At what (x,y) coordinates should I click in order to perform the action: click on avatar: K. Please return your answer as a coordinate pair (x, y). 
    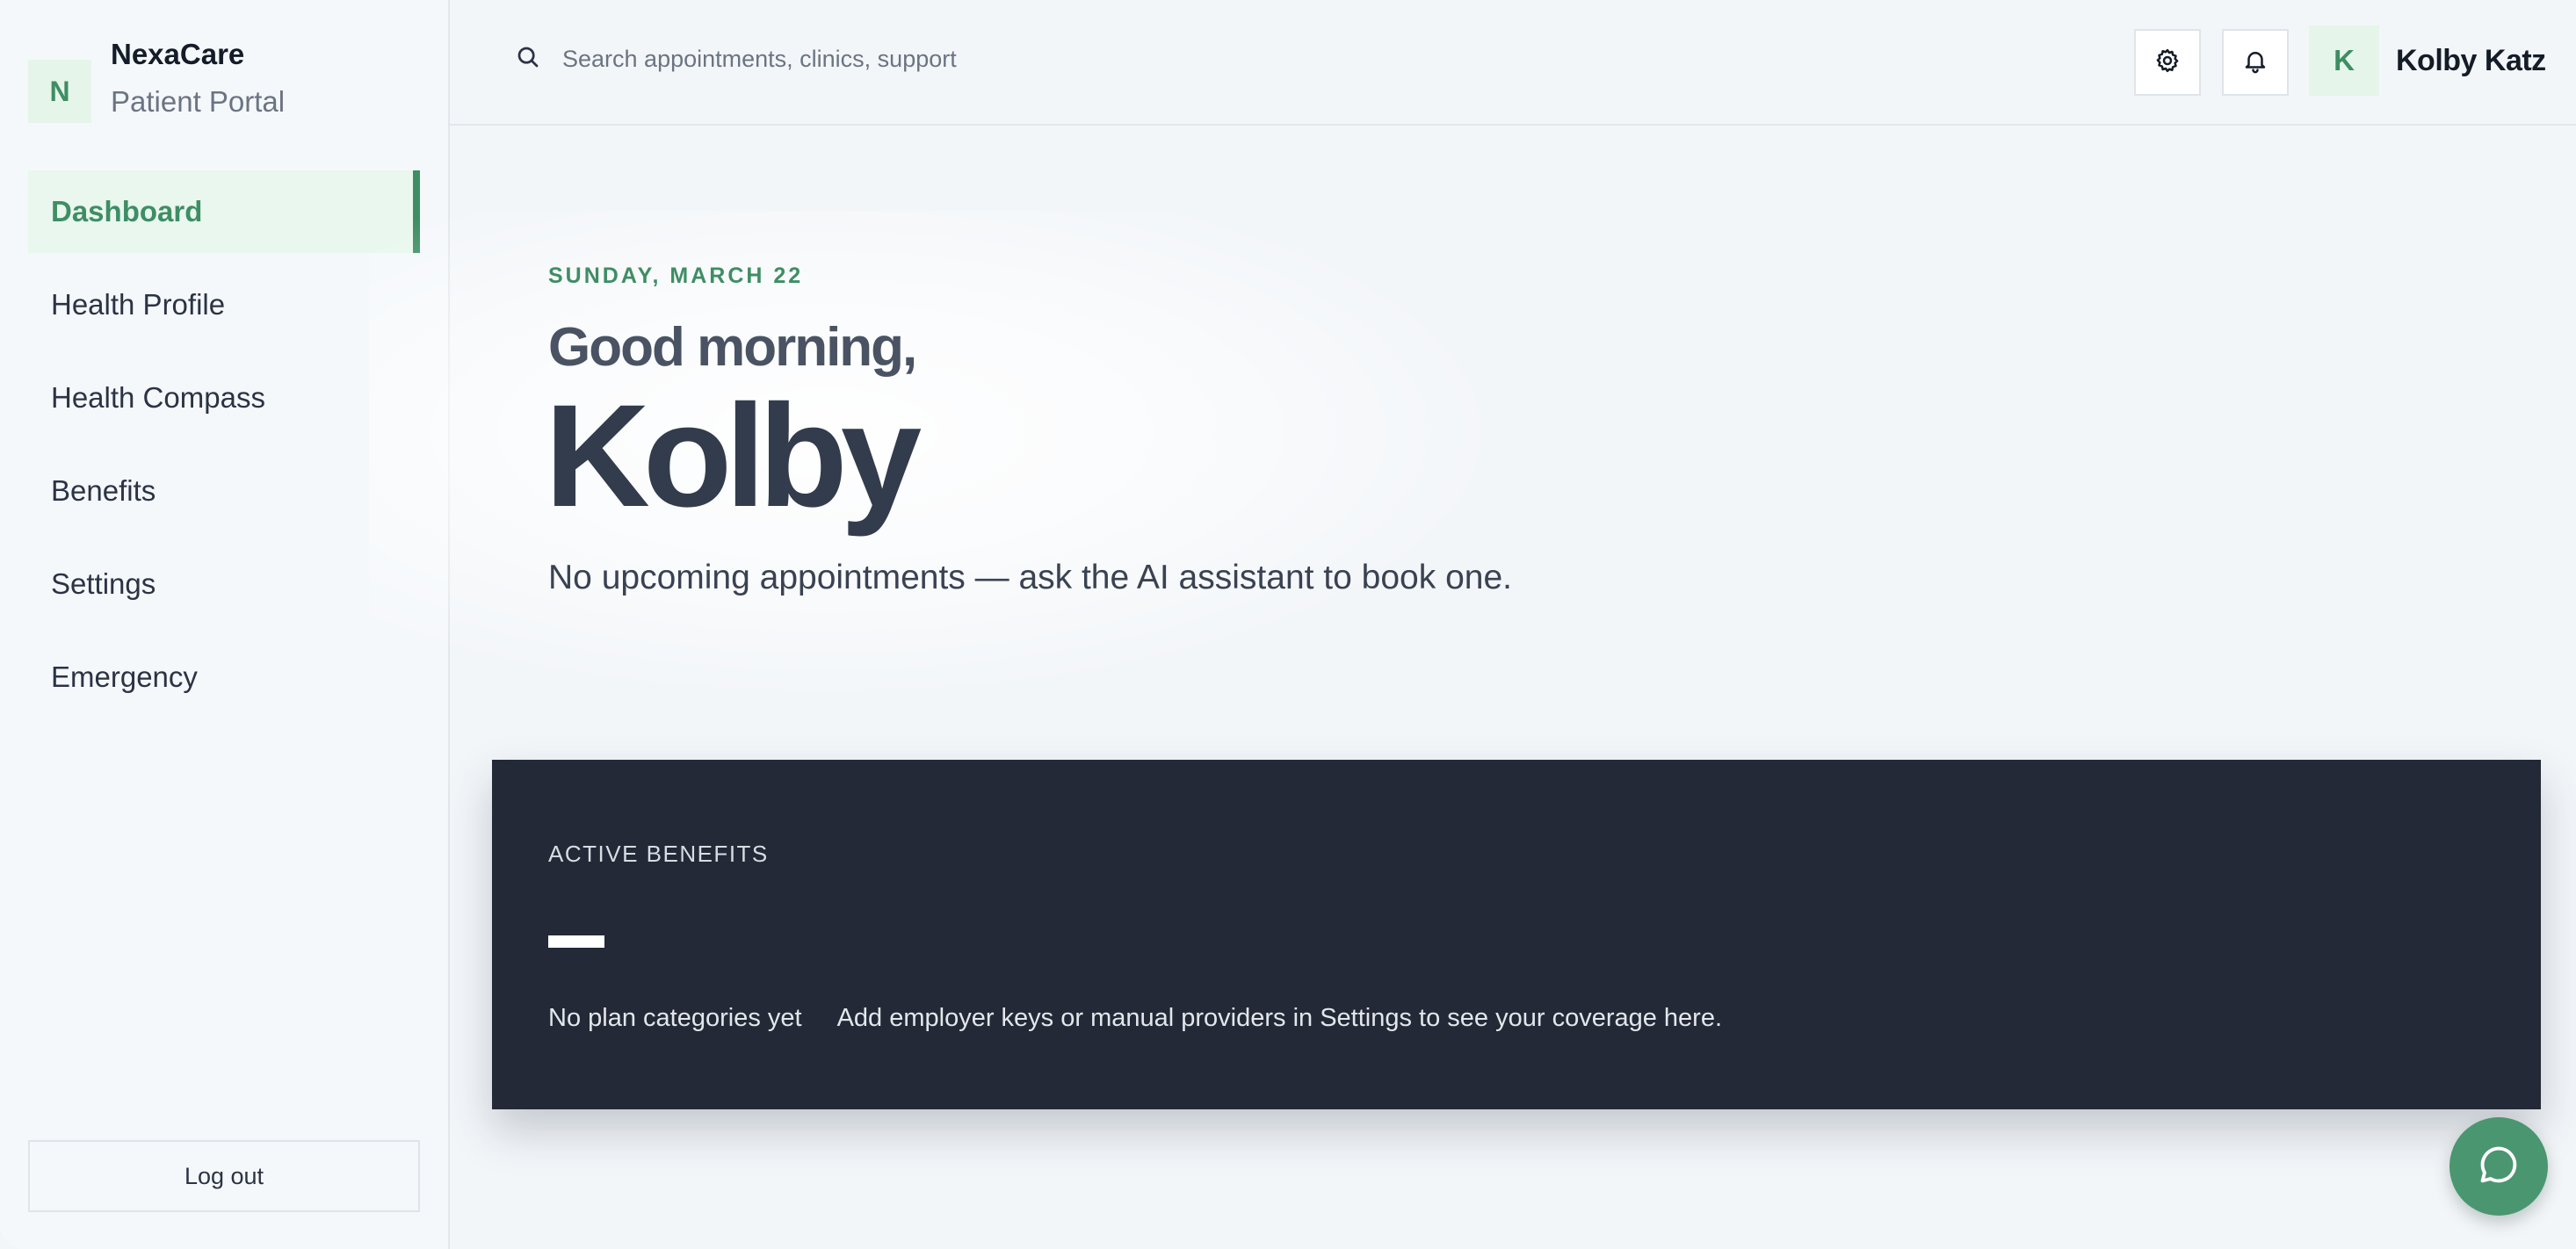
    Looking at the image, I should click on (2344, 60).